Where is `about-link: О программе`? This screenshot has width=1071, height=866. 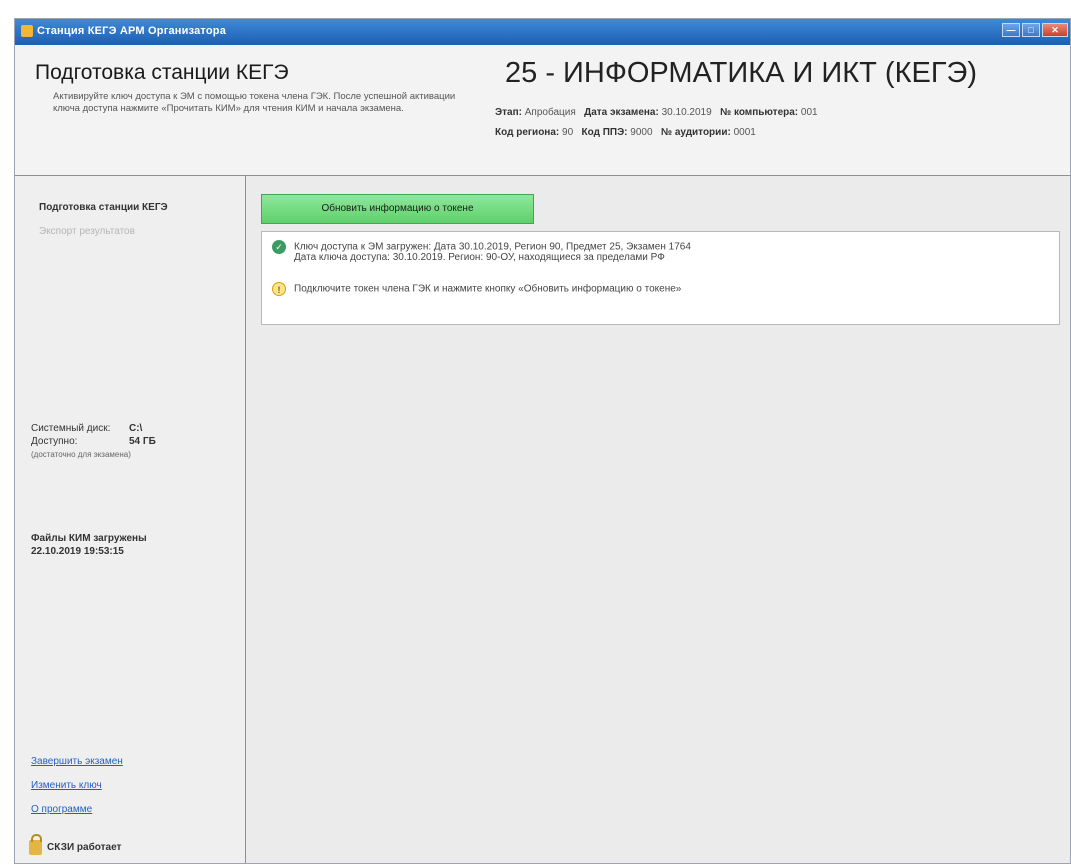 about-link: О программе is located at coordinates (61, 809).